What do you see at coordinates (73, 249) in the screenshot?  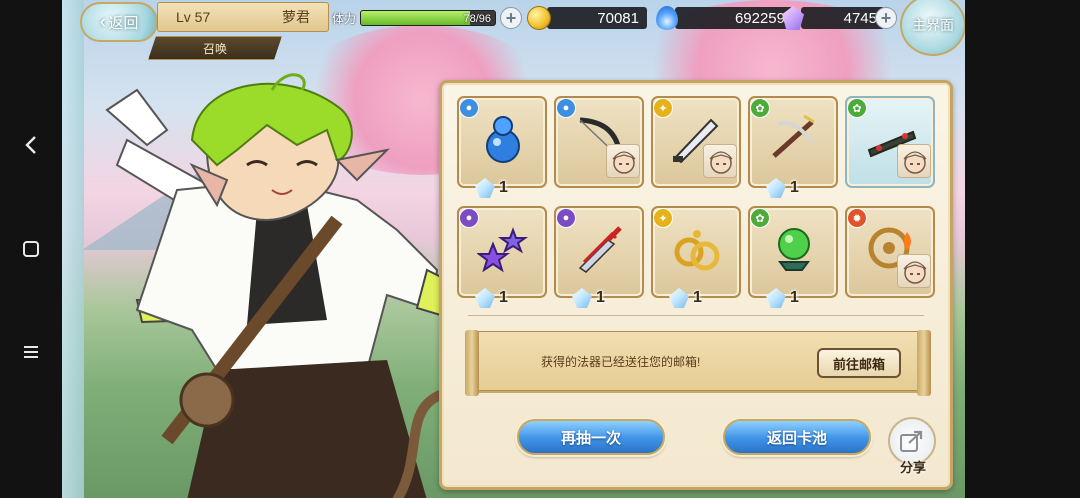 I see `decorative-frame` at bounding box center [73, 249].